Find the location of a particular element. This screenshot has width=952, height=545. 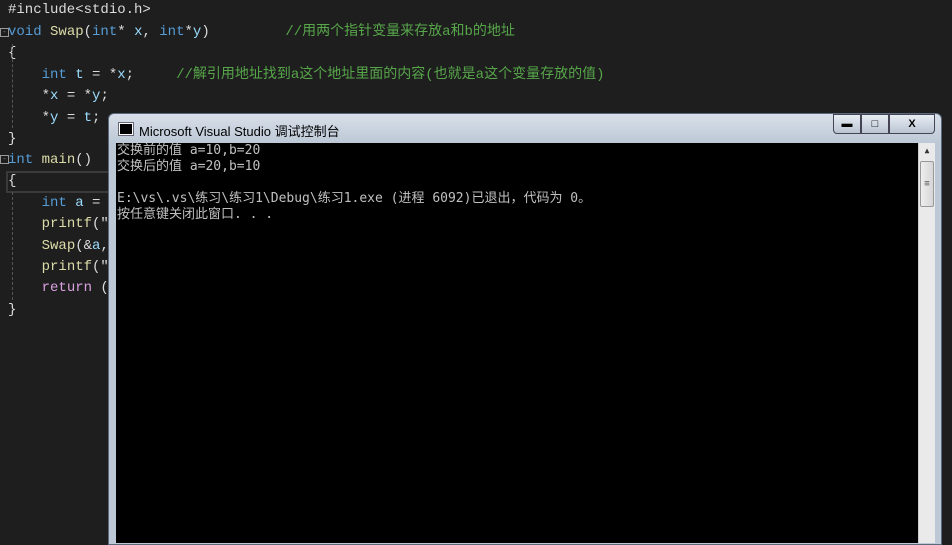

code-token: (& is located at coordinates (84, 246).